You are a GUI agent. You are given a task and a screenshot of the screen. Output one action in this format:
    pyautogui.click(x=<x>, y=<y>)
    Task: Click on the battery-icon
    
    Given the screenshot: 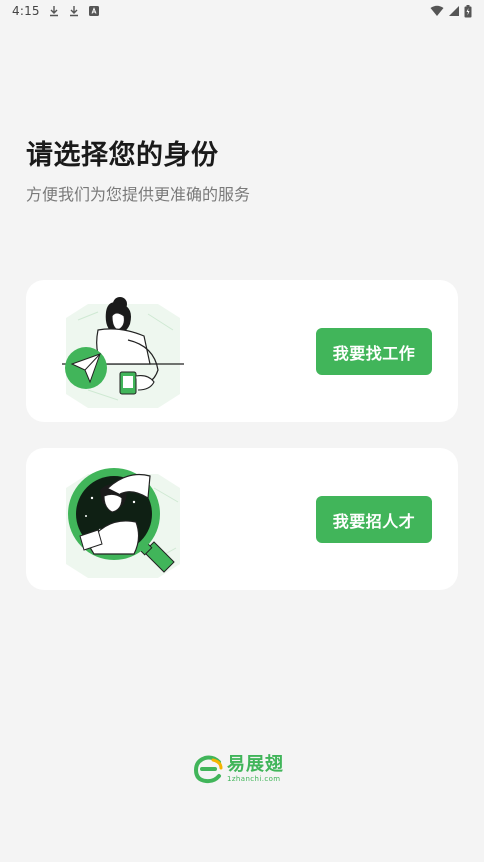 What is the action you would take?
    pyautogui.click(x=468, y=10)
    